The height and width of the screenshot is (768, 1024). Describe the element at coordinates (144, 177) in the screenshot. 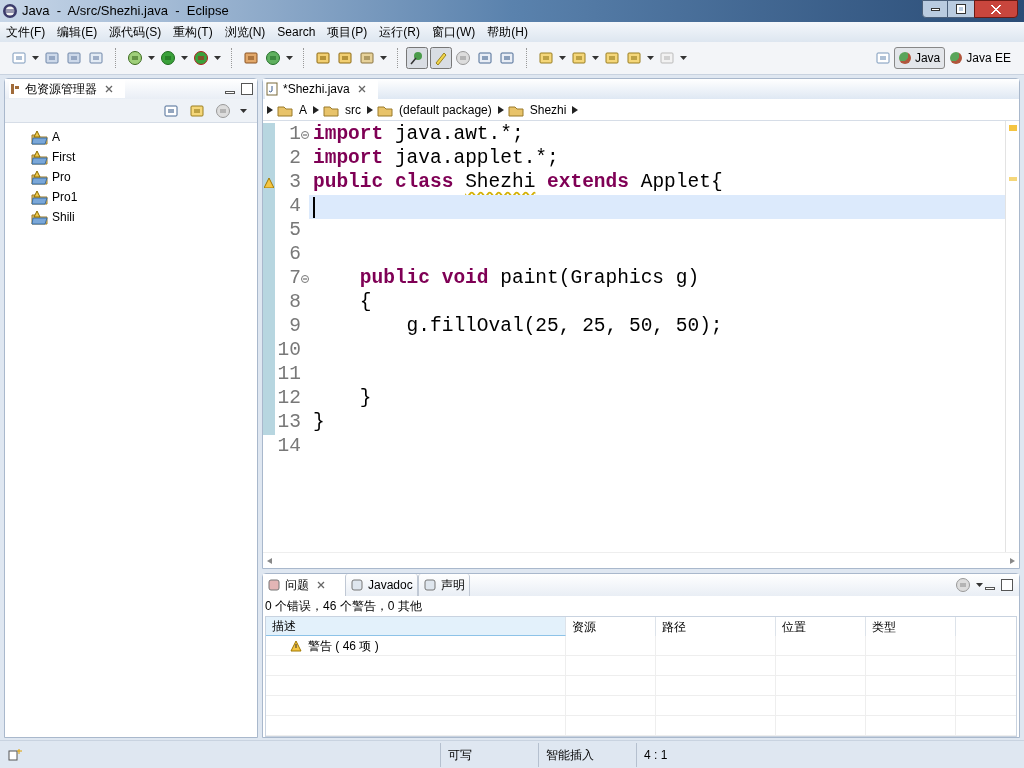

I see `project-tree-item: Pro` at that location.